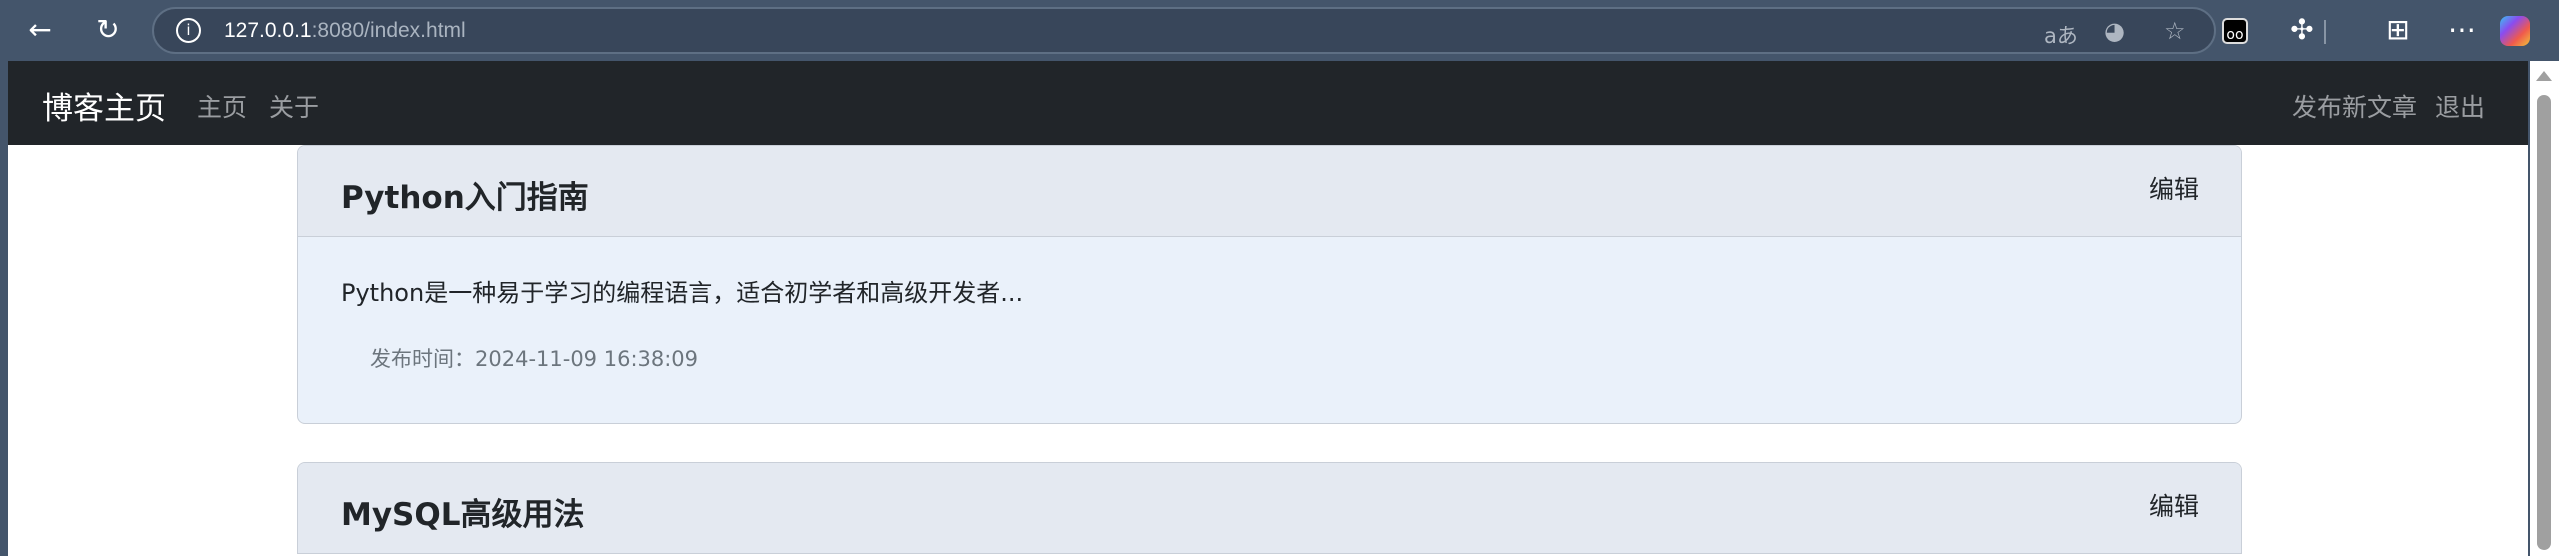 The height and width of the screenshot is (556, 2559). What do you see at coordinates (1184, 30) in the screenshot?
I see `address-bar: i 127.0.0.1:8080/index.html aあ ◕ ☆` at bounding box center [1184, 30].